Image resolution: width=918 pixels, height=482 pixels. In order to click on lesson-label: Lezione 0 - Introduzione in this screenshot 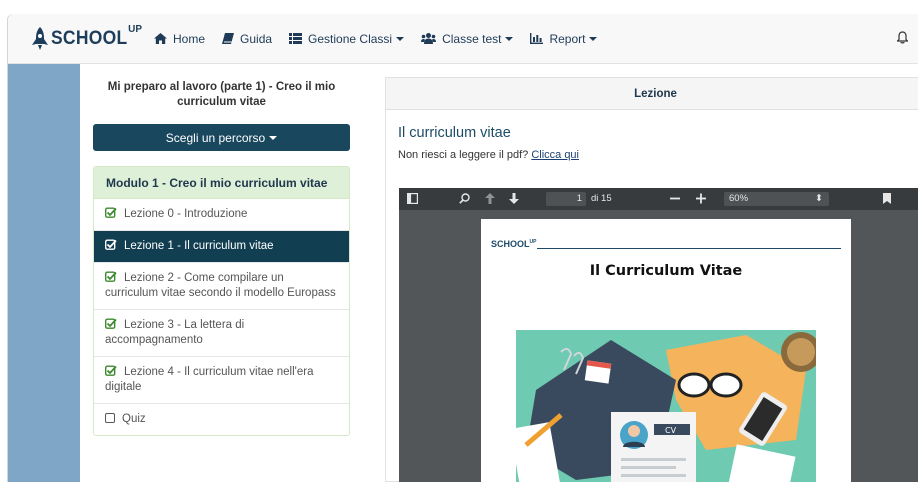, I will do `click(186, 214)`.